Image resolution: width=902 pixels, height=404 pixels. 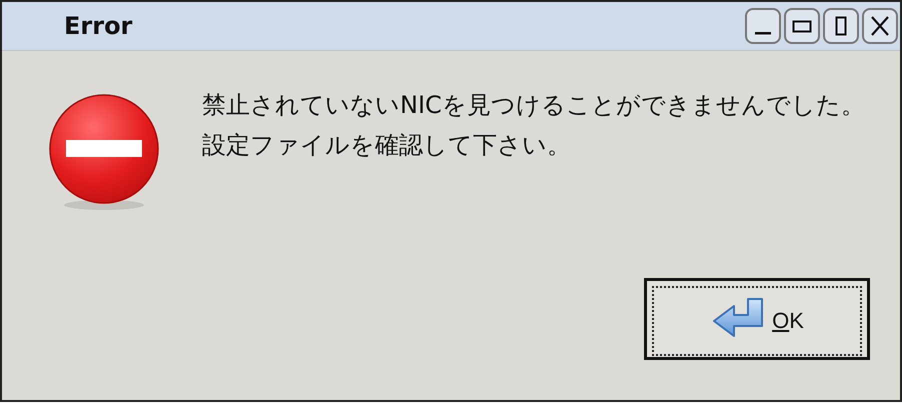 What do you see at coordinates (757, 319) in the screenshot?
I see `ok-button: OK` at bounding box center [757, 319].